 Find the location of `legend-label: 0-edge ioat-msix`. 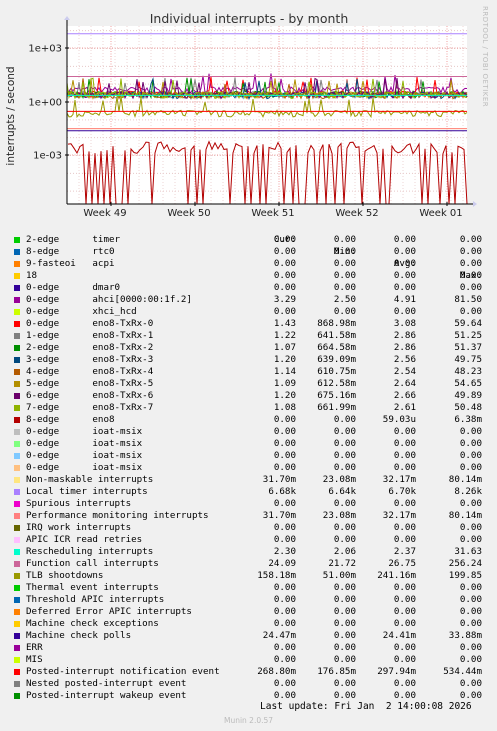

legend-label: 0-edge ioat-msix is located at coordinates (84, 431).